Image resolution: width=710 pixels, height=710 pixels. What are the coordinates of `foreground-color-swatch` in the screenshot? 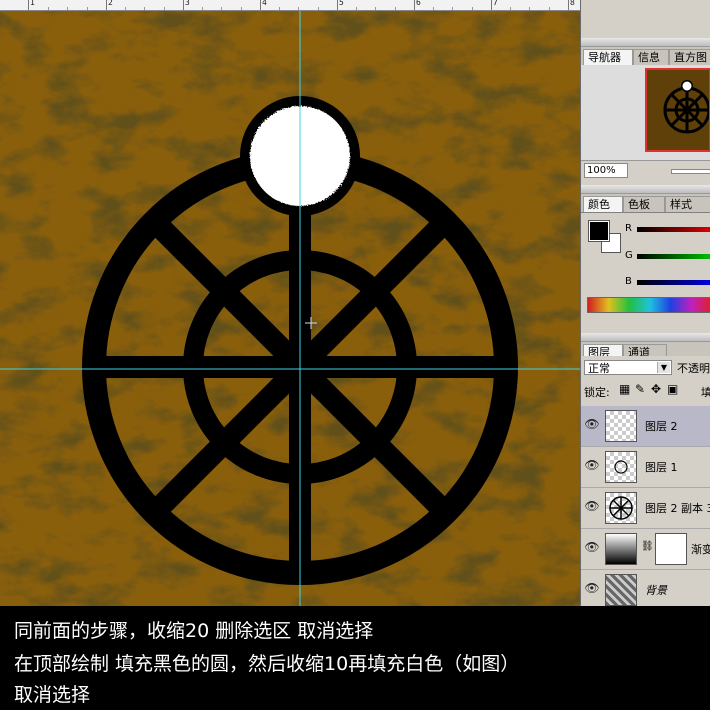 It's located at (599, 231).